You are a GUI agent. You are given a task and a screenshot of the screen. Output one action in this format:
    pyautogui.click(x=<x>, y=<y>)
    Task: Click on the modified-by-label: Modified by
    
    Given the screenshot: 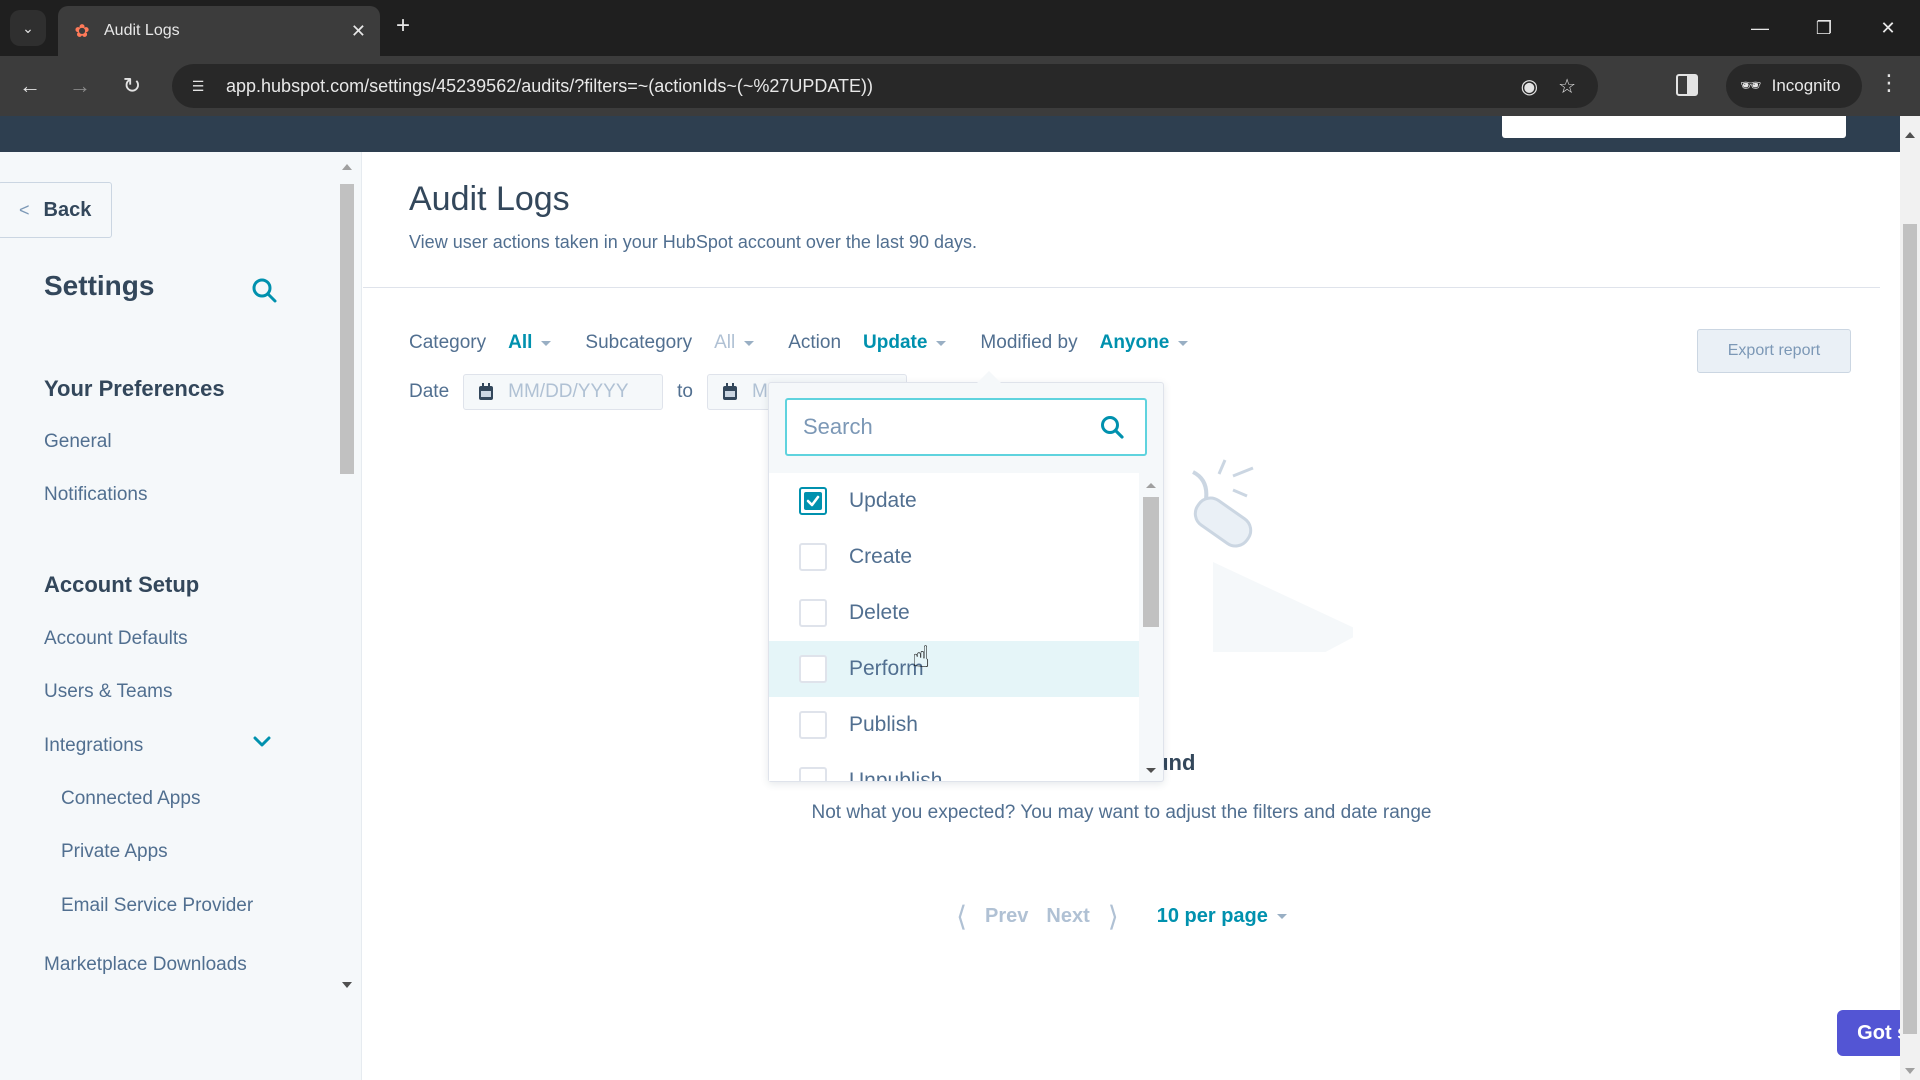 What is the action you would take?
    pyautogui.click(x=1029, y=342)
    